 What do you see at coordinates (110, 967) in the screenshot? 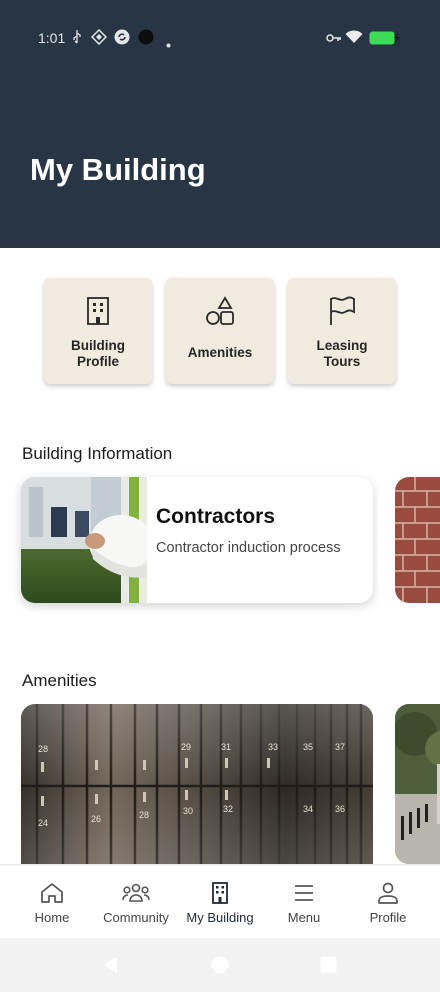
I see `back-icon` at bounding box center [110, 967].